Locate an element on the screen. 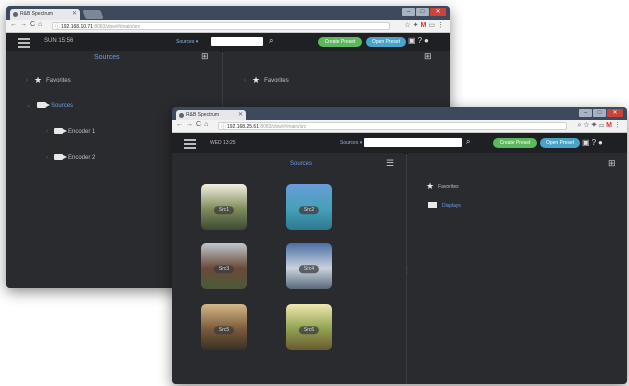 The image size is (629, 386). list-view-icon: ☰ is located at coordinates (390, 163).